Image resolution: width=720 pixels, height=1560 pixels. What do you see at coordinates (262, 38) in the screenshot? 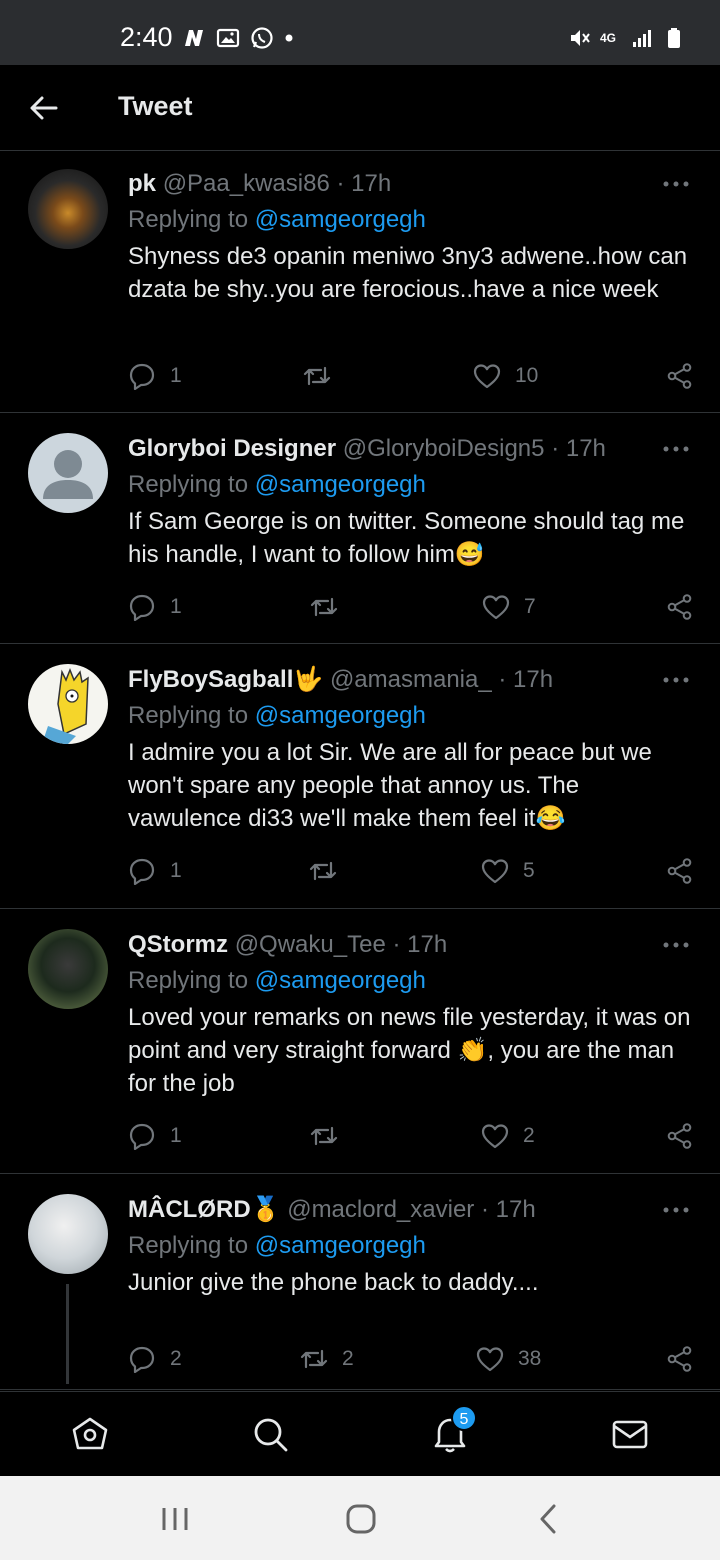
I see `whatsapp-notification-icon` at bounding box center [262, 38].